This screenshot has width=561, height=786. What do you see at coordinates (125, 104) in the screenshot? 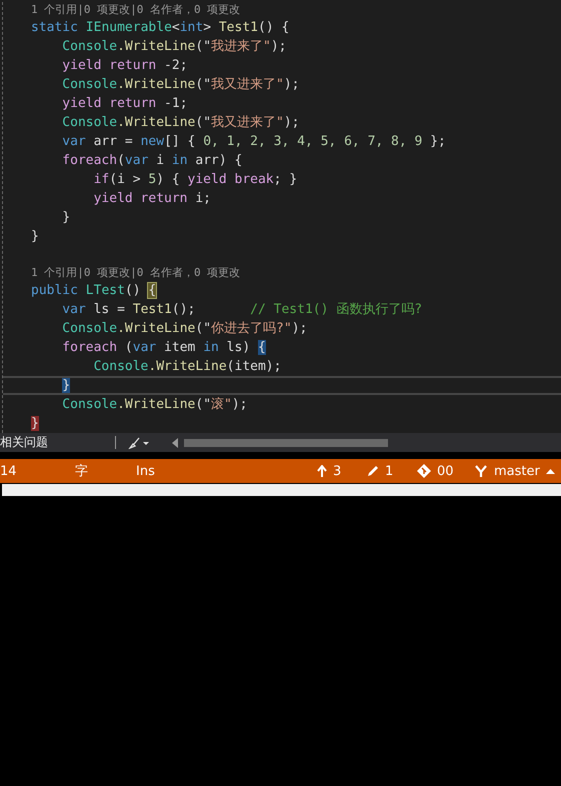
I see `code-line: yield return -1;` at bounding box center [125, 104].